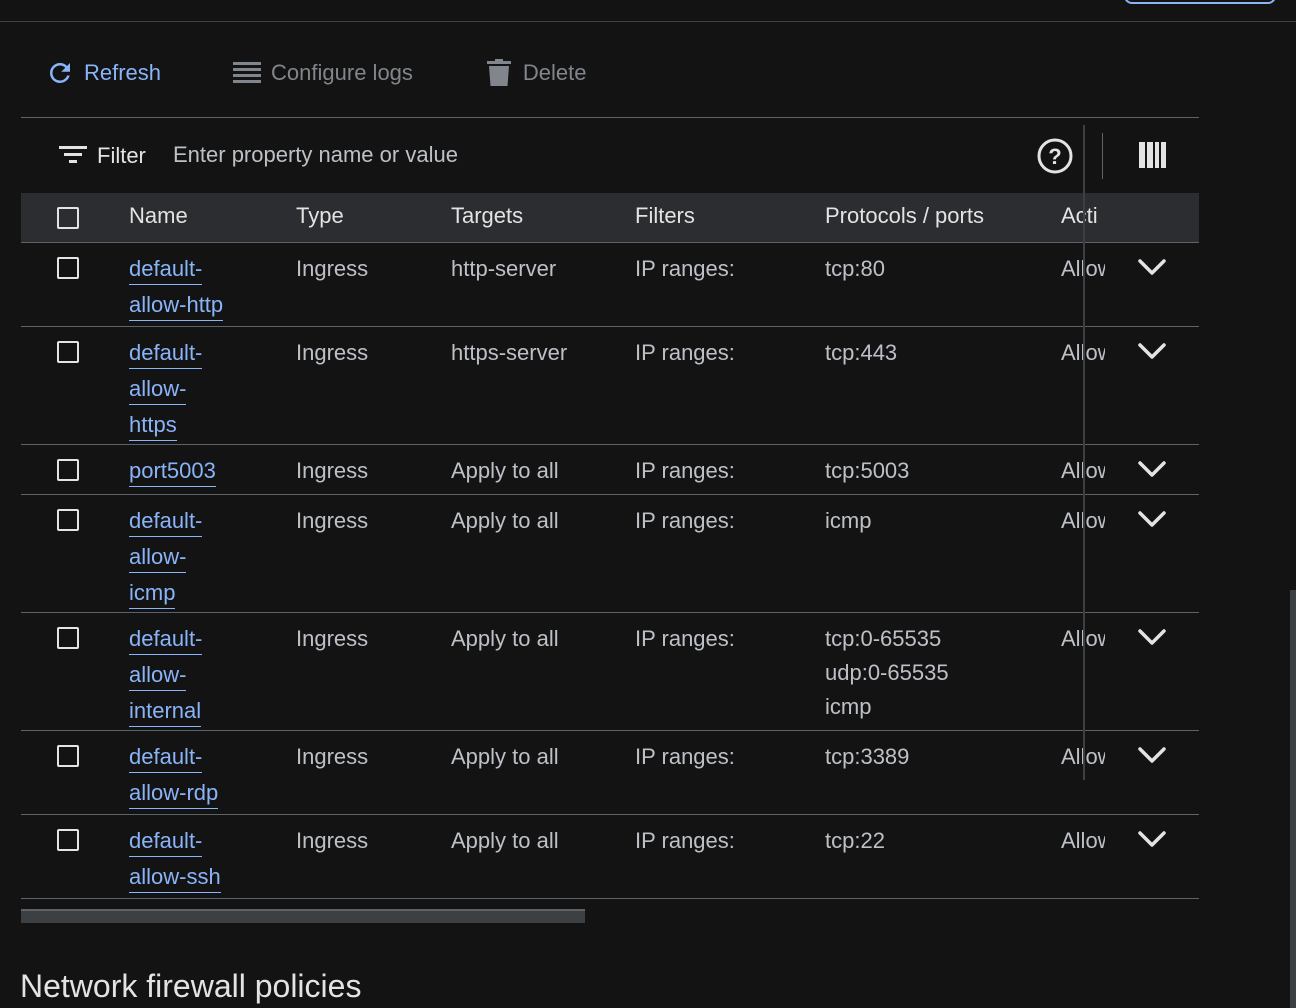  I want to click on rule-name-link: default-allow-http, so click(194, 288).